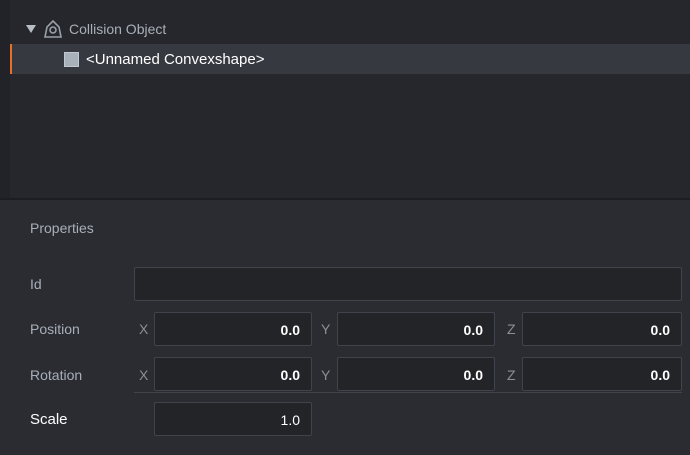 This screenshot has height=455, width=690. I want to click on properties-title: Properties, so click(62, 228).